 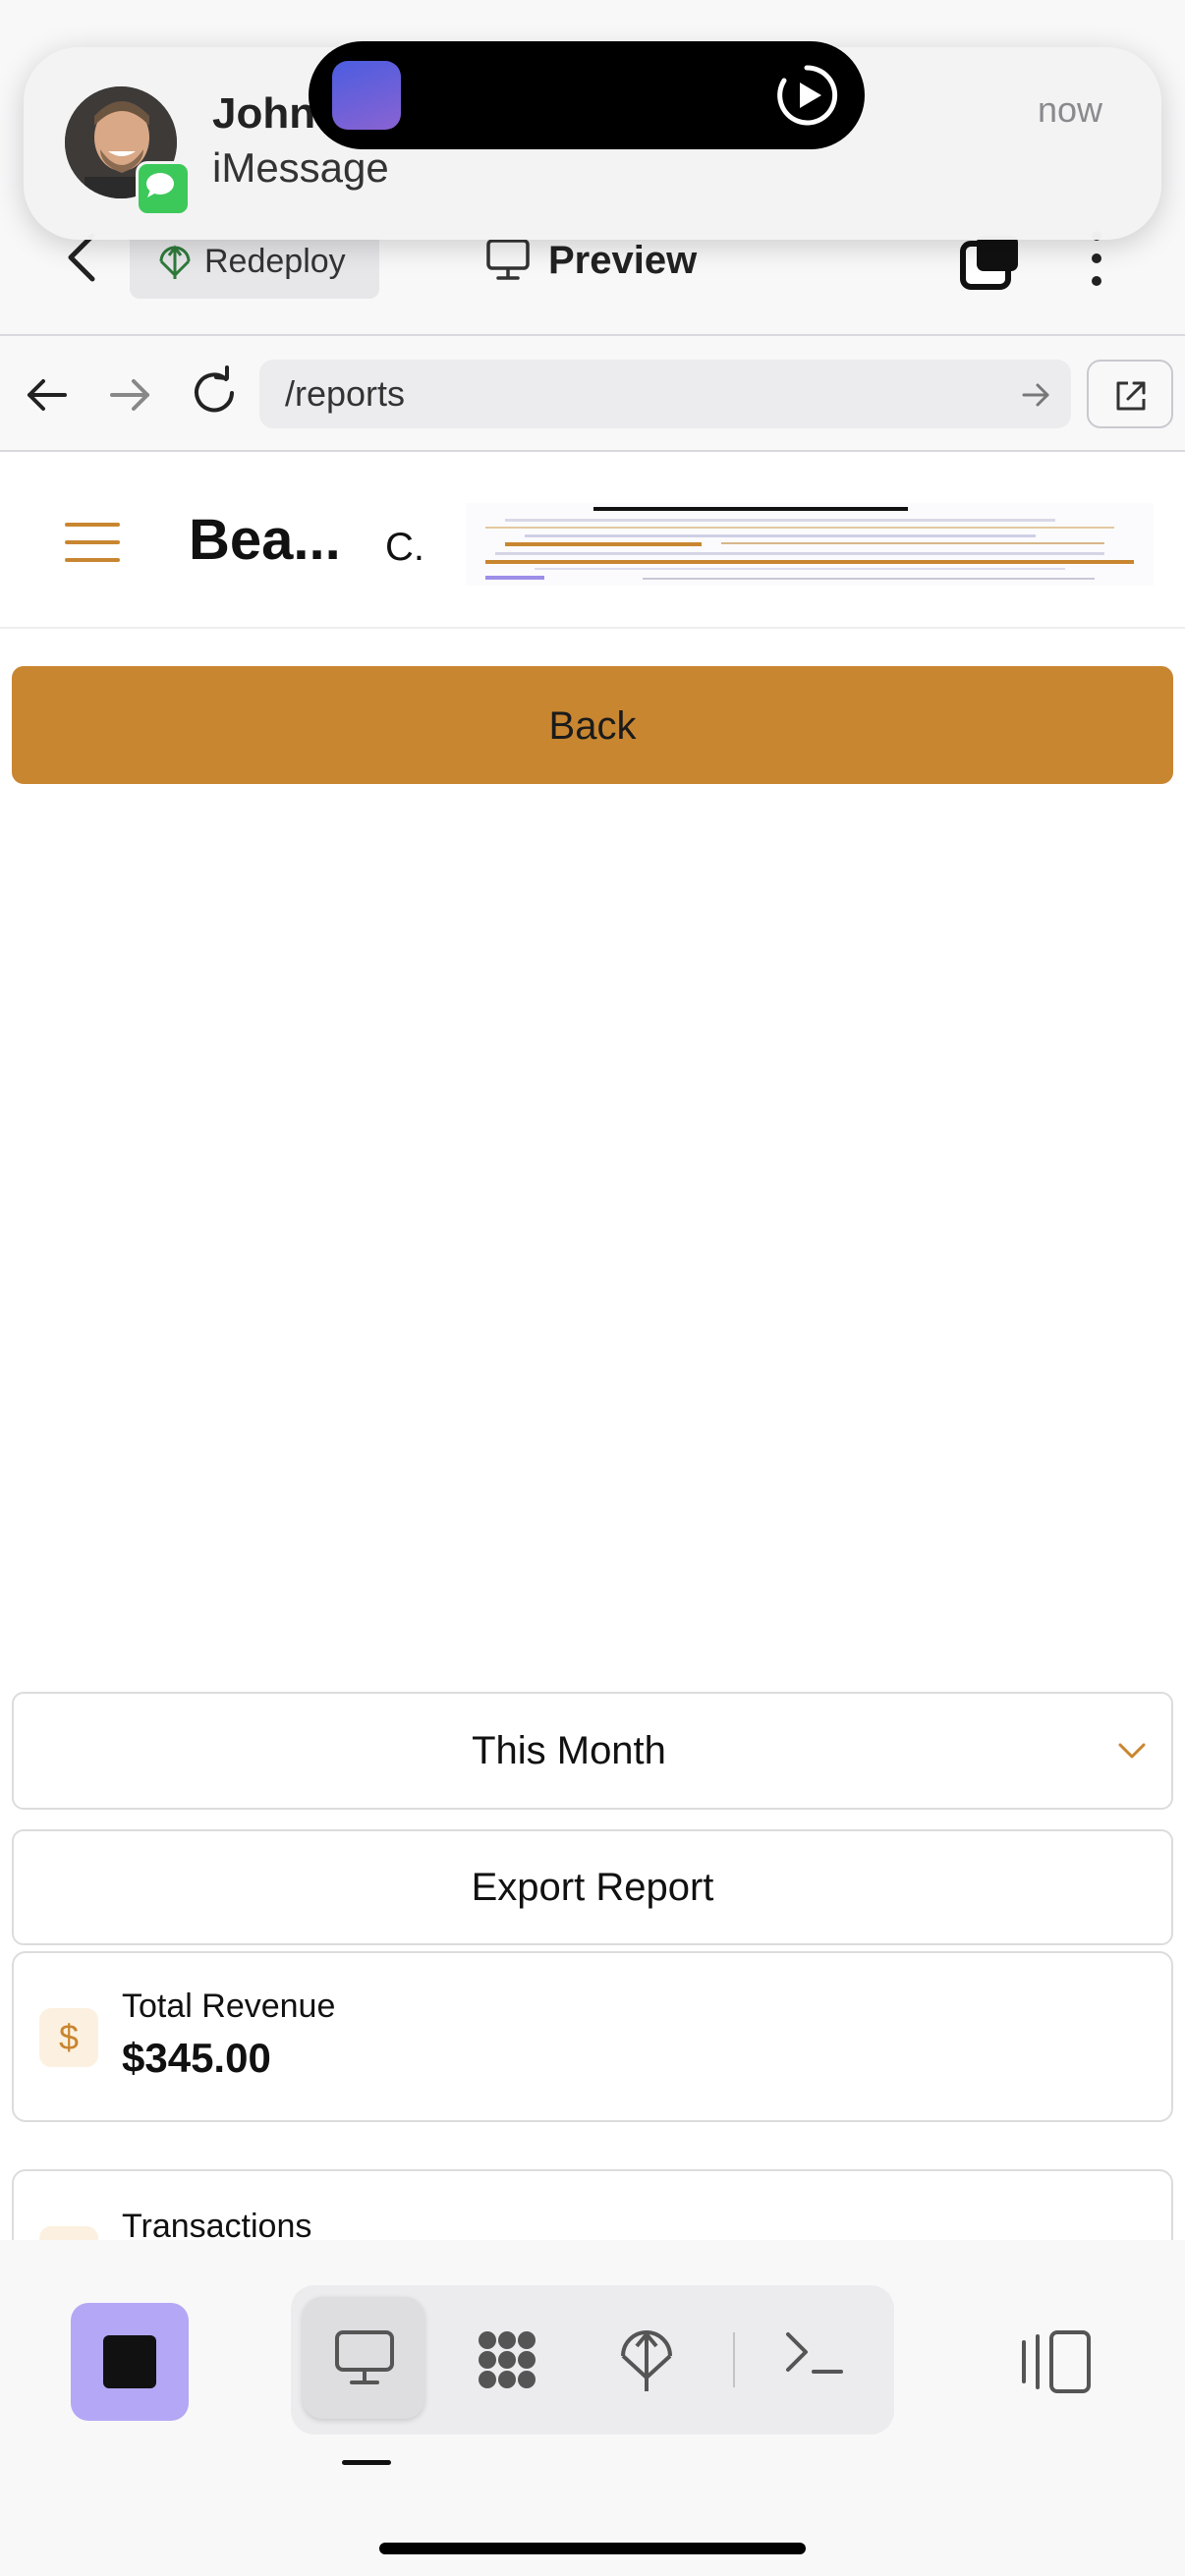 I want to click on active-tab-indicator, so click(x=367, y=2462).